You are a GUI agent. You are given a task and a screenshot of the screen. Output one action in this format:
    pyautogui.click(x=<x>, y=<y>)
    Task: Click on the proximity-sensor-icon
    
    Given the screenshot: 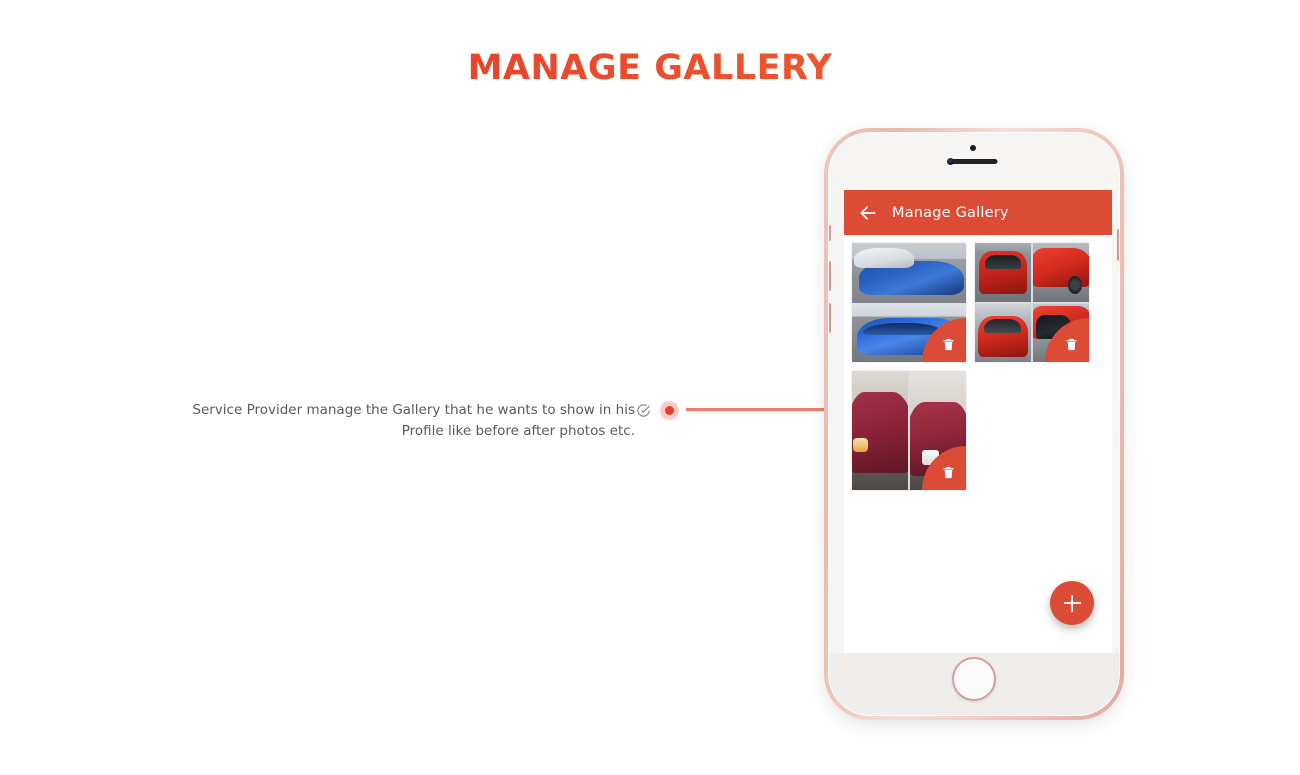 What is the action you would take?
    pyautogui.click(x=973, y=148)
    